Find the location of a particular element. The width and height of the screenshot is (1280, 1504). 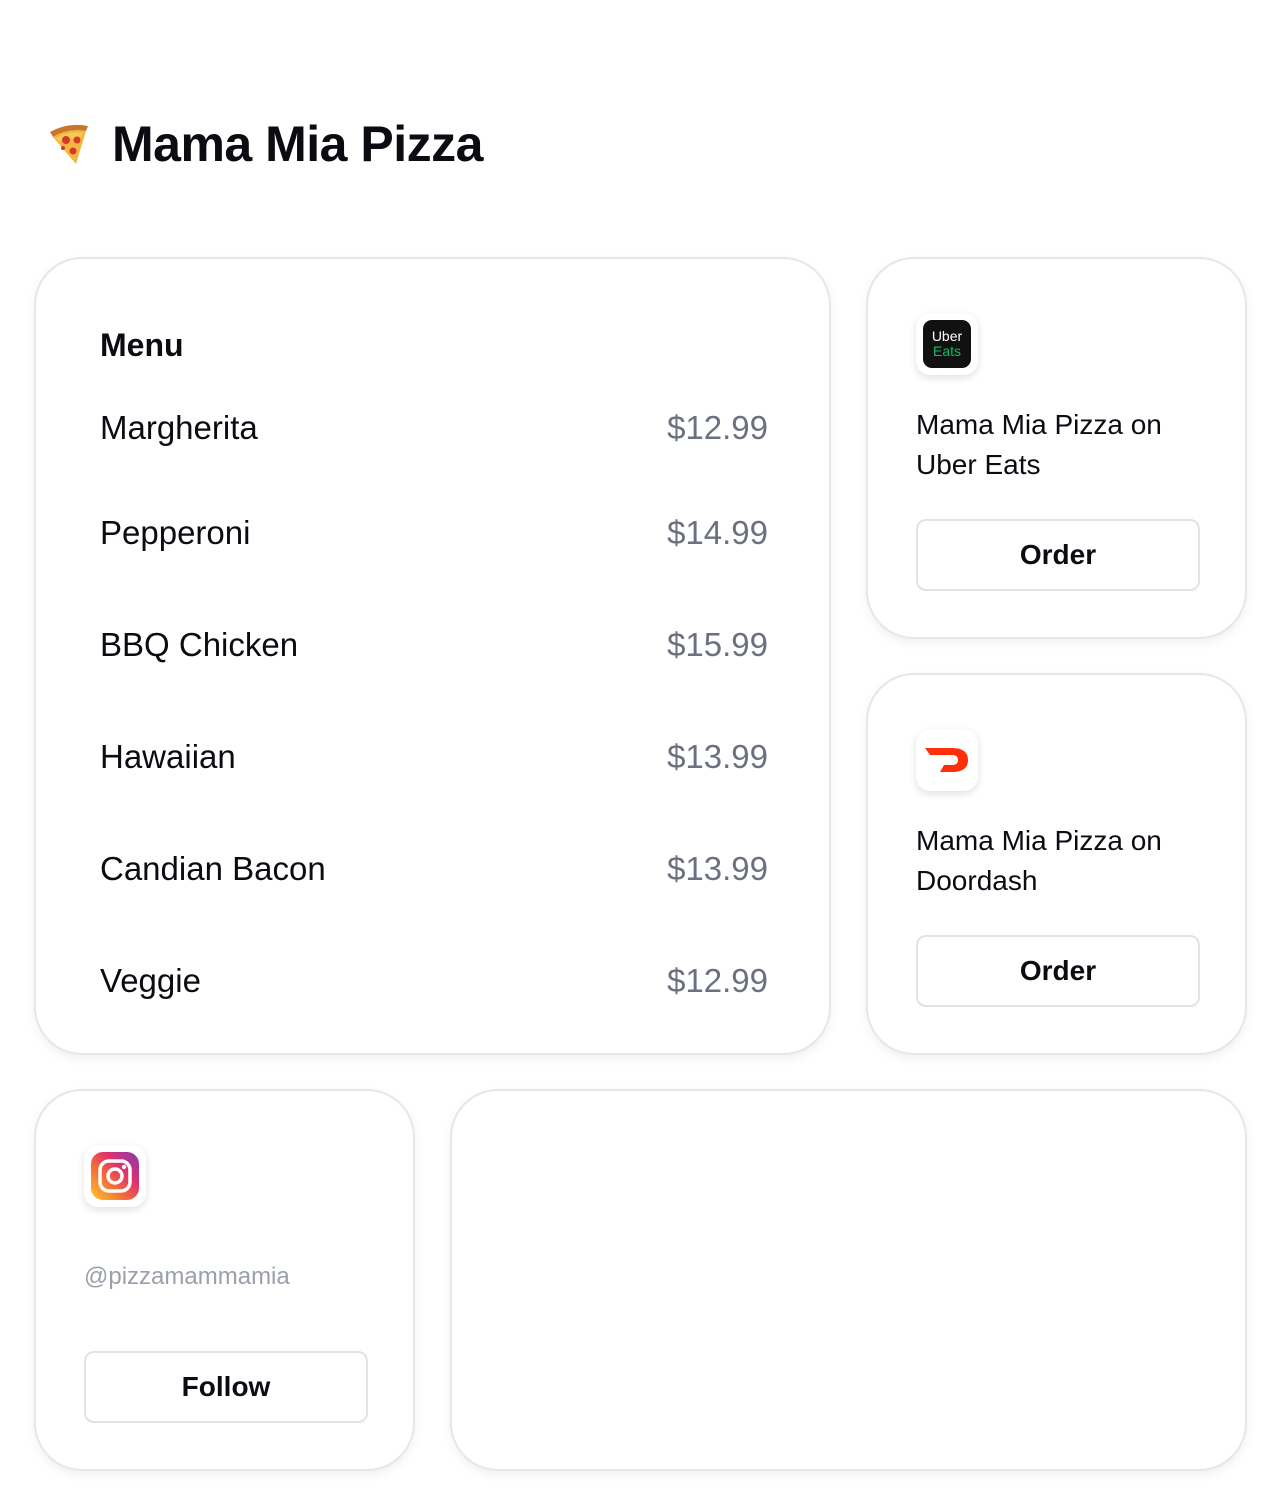

instagram-icon is located at coordinates (115, 1176).